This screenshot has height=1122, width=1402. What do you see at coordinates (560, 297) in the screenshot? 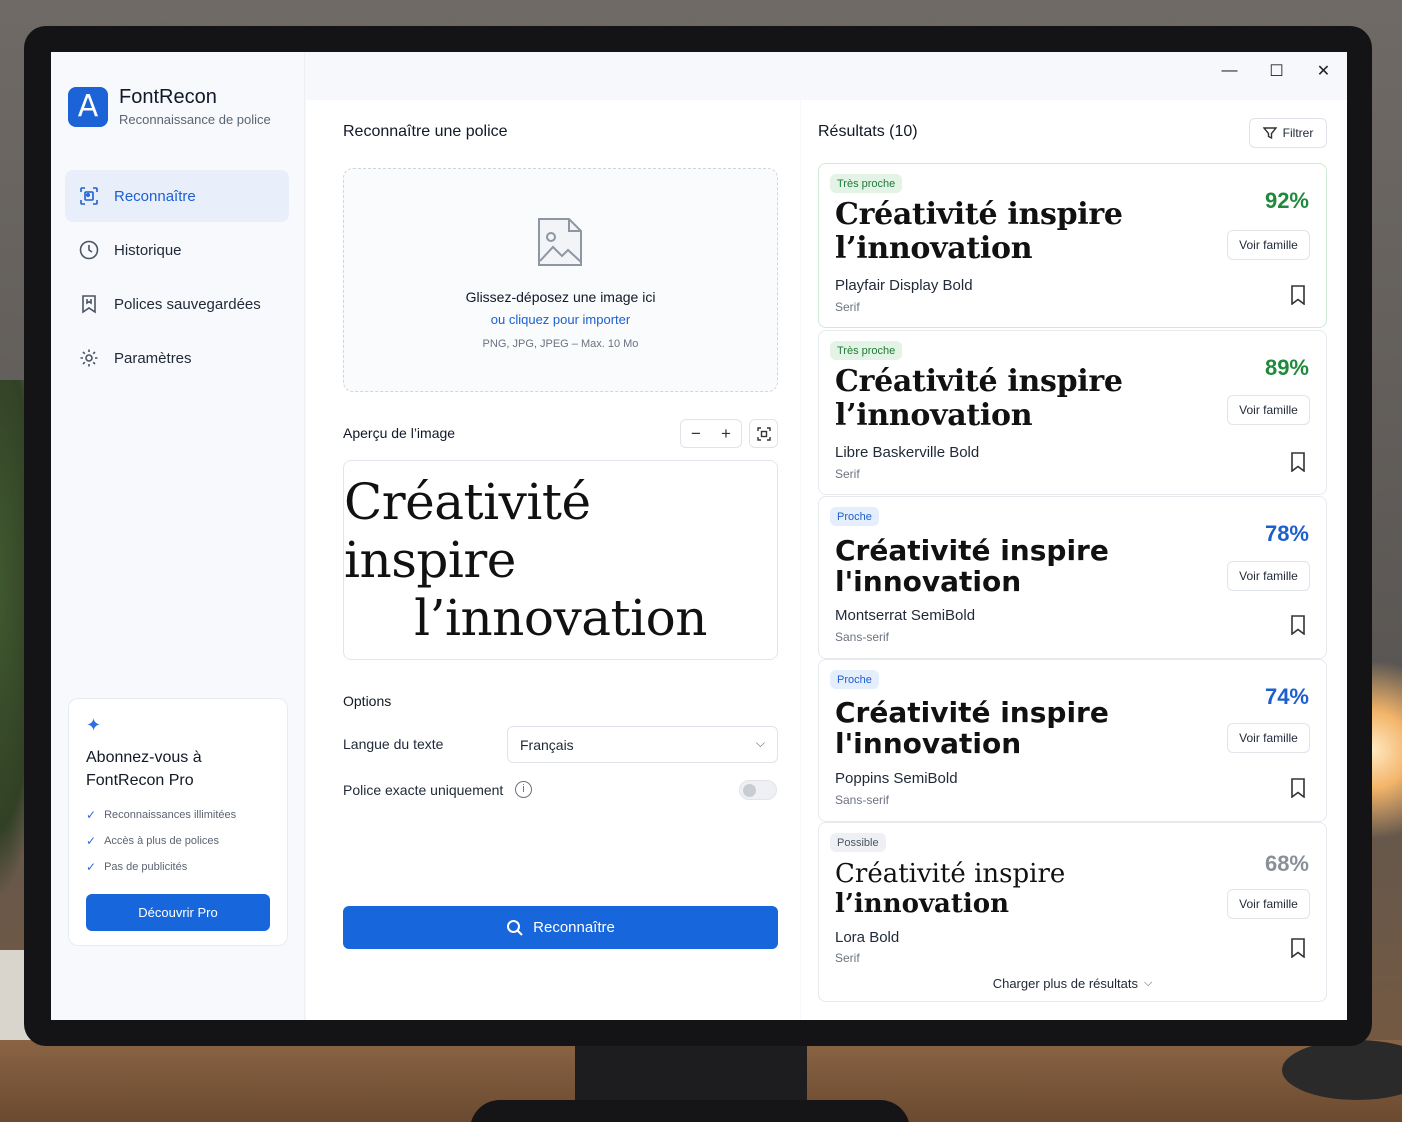
I see `dropzone-primary-text: Glissez-déposez une image ici` at bounding box center [560, 297].